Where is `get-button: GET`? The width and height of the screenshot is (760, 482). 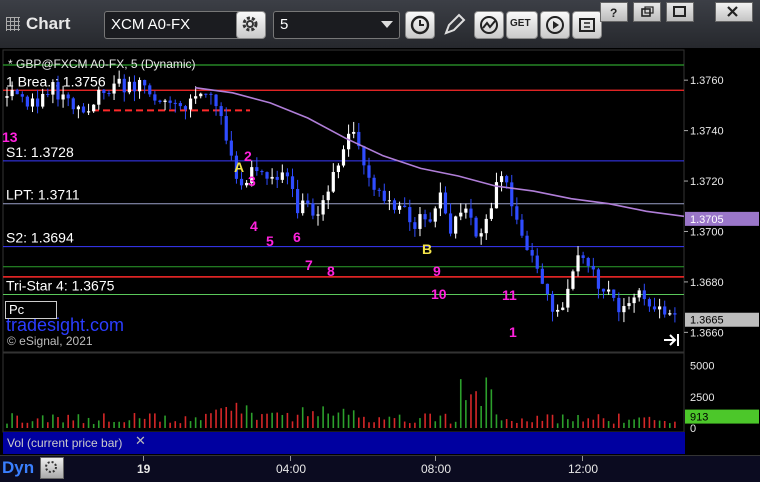 get-button: GET is located at coordinates (522, 25).